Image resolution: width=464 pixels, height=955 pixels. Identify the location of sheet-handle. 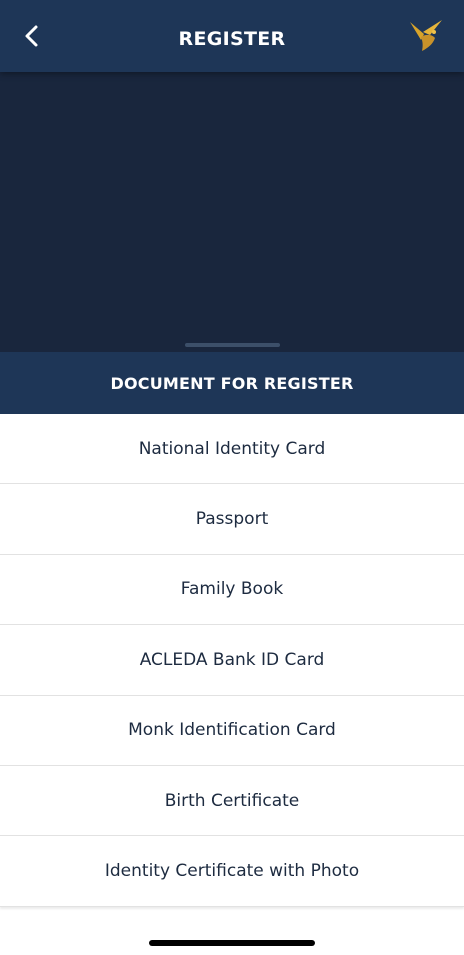
(232, 345).